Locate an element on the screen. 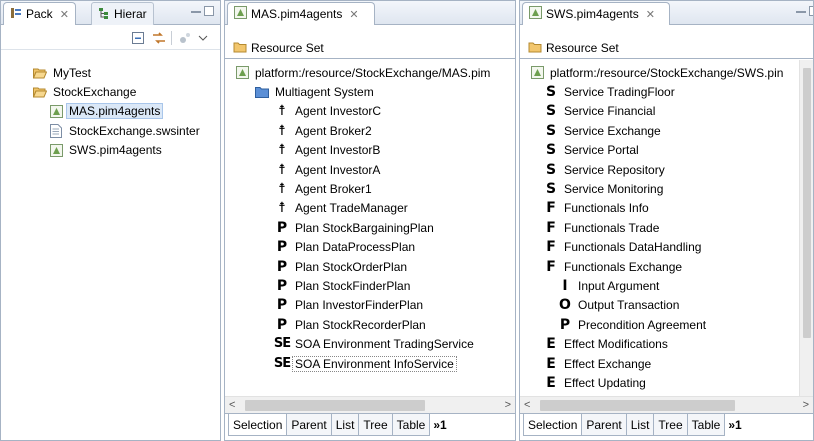  tree-item: P Precondition Agreement is located at coordinates (659, 324).